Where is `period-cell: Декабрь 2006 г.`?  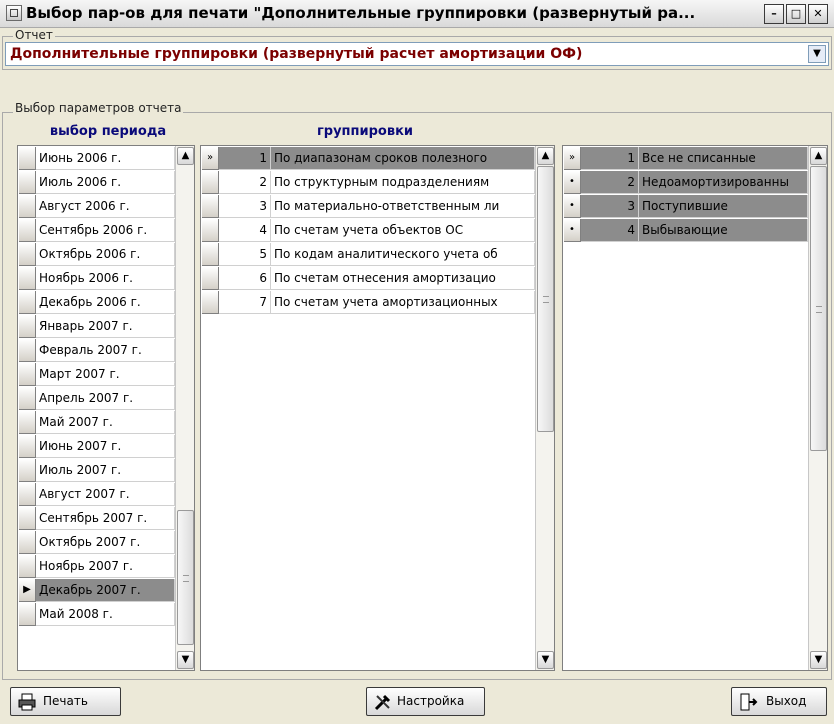 period-cell: Декабрь 2006 г. is located at coordinates (105, 302).